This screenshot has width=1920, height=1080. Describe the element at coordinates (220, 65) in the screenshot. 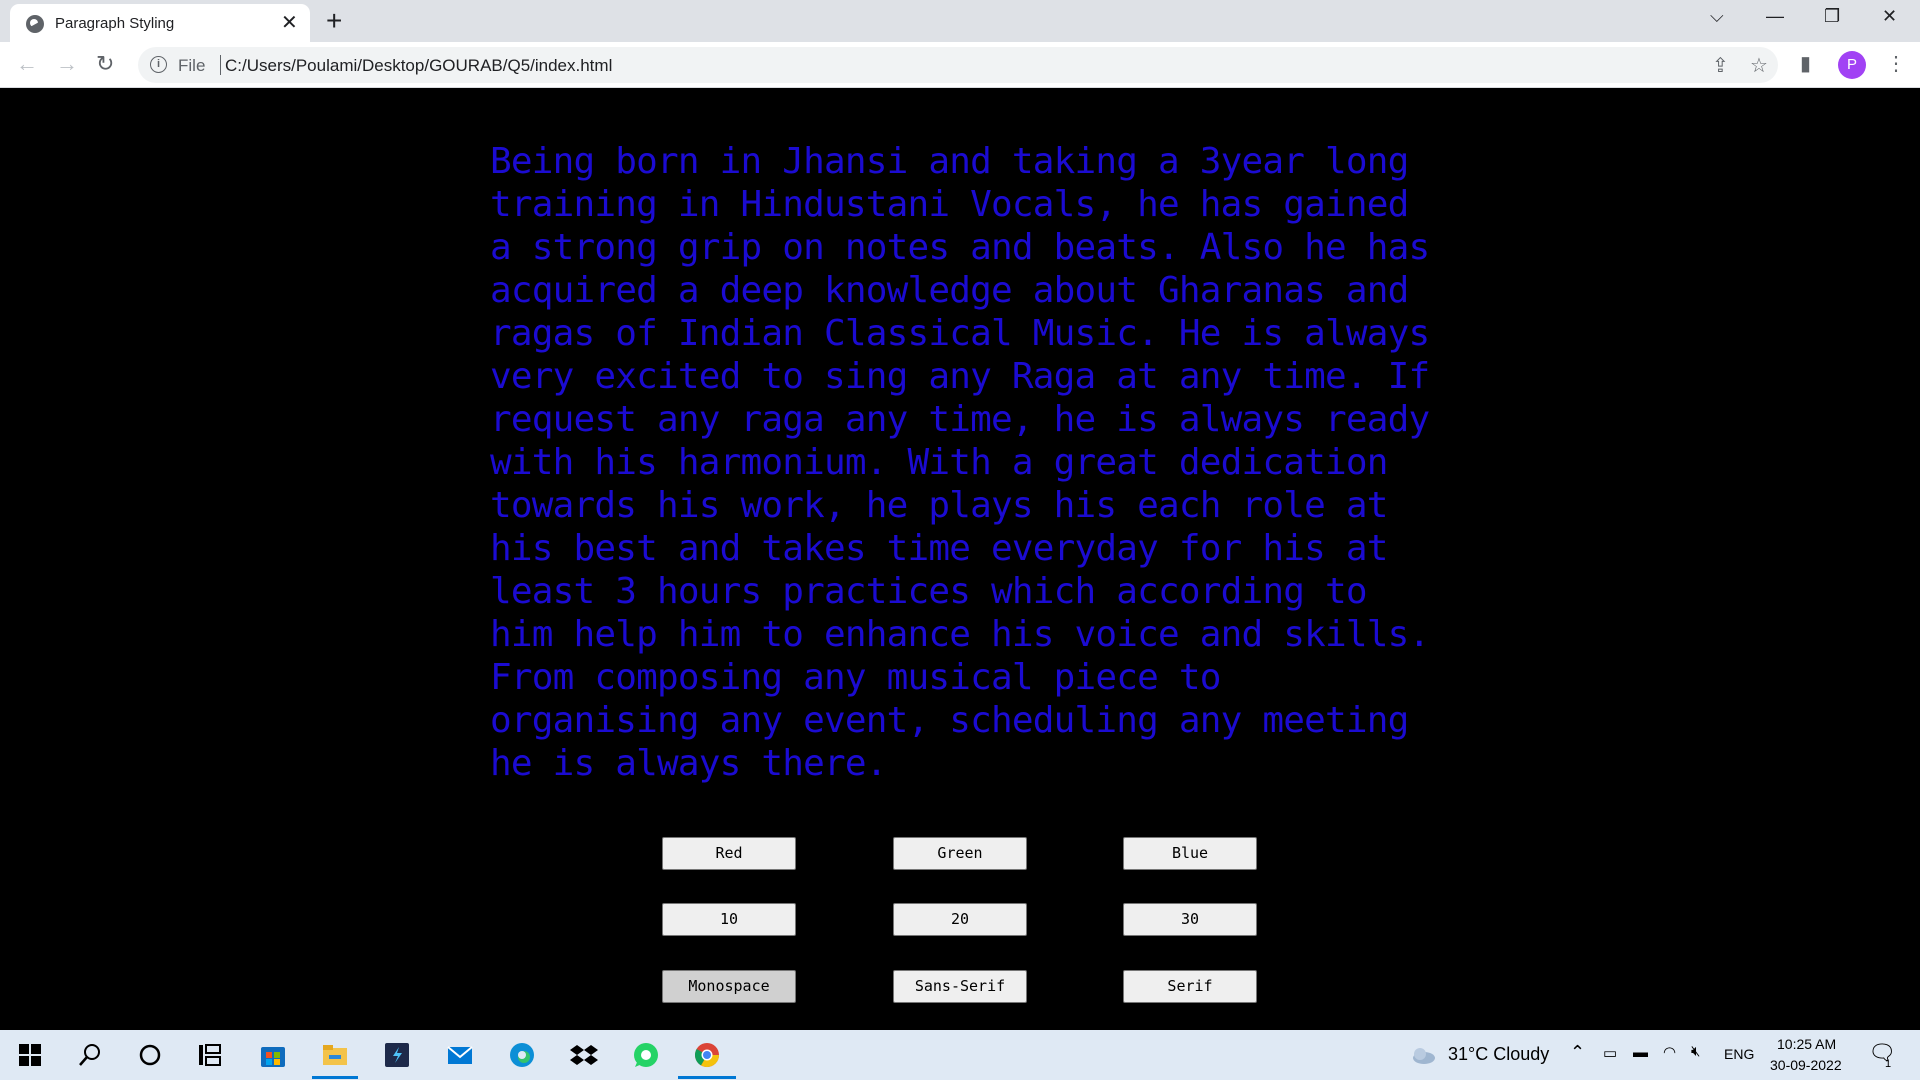

I see `divider` at that location.